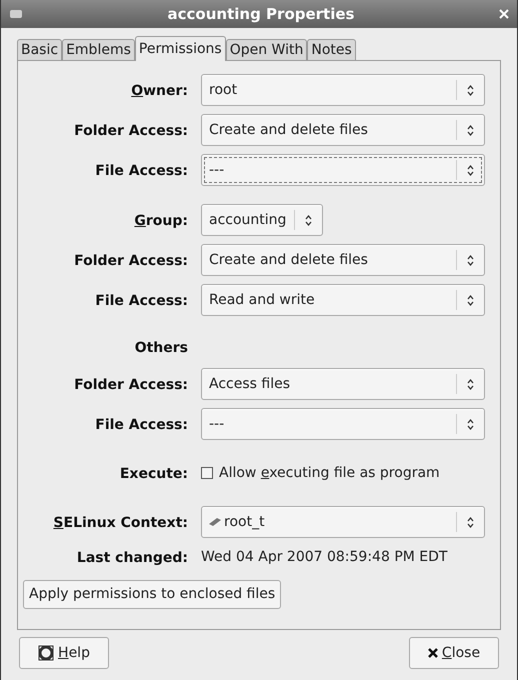 The width and height of the screenshot is (518, 680). I want to click on window-menu-icon, so click(16, 14).